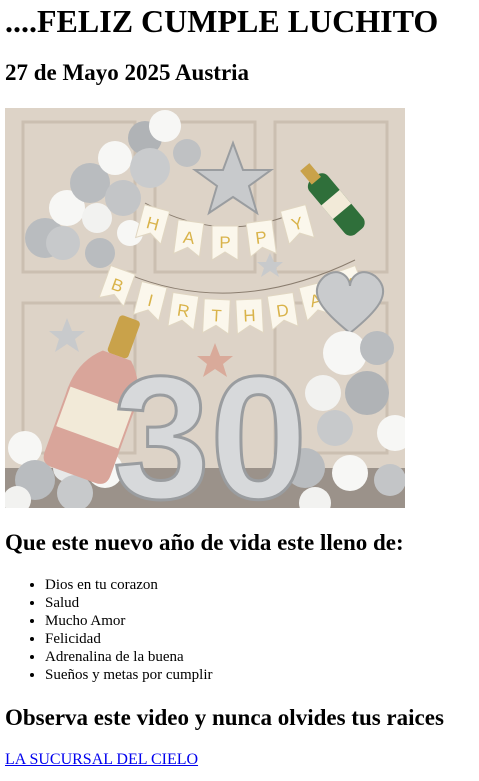 The width and height of the screenshot is (479, 781). Describe the element at coordinates (210, 424) in the screenshot. I see `number-balloon: 30` at that location.